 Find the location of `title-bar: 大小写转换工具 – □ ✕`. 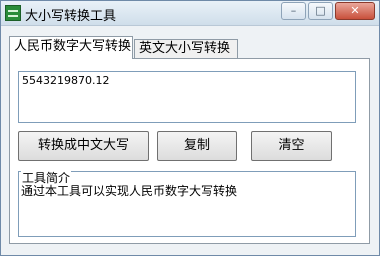

title-bar: 大小写转换工具 – □ ✕ is located at coordinates (190, 13).